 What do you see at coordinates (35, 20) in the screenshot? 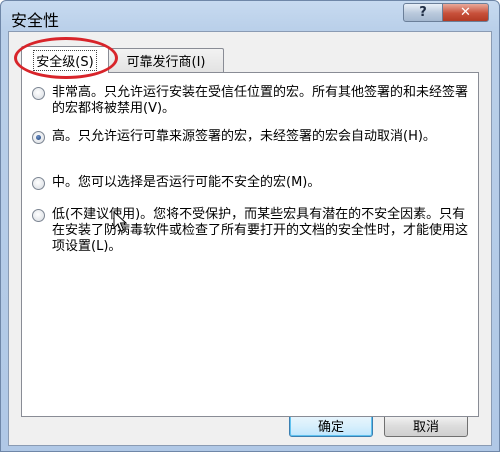
I see `window-title: 安全性` at bounding box center [35, 20].